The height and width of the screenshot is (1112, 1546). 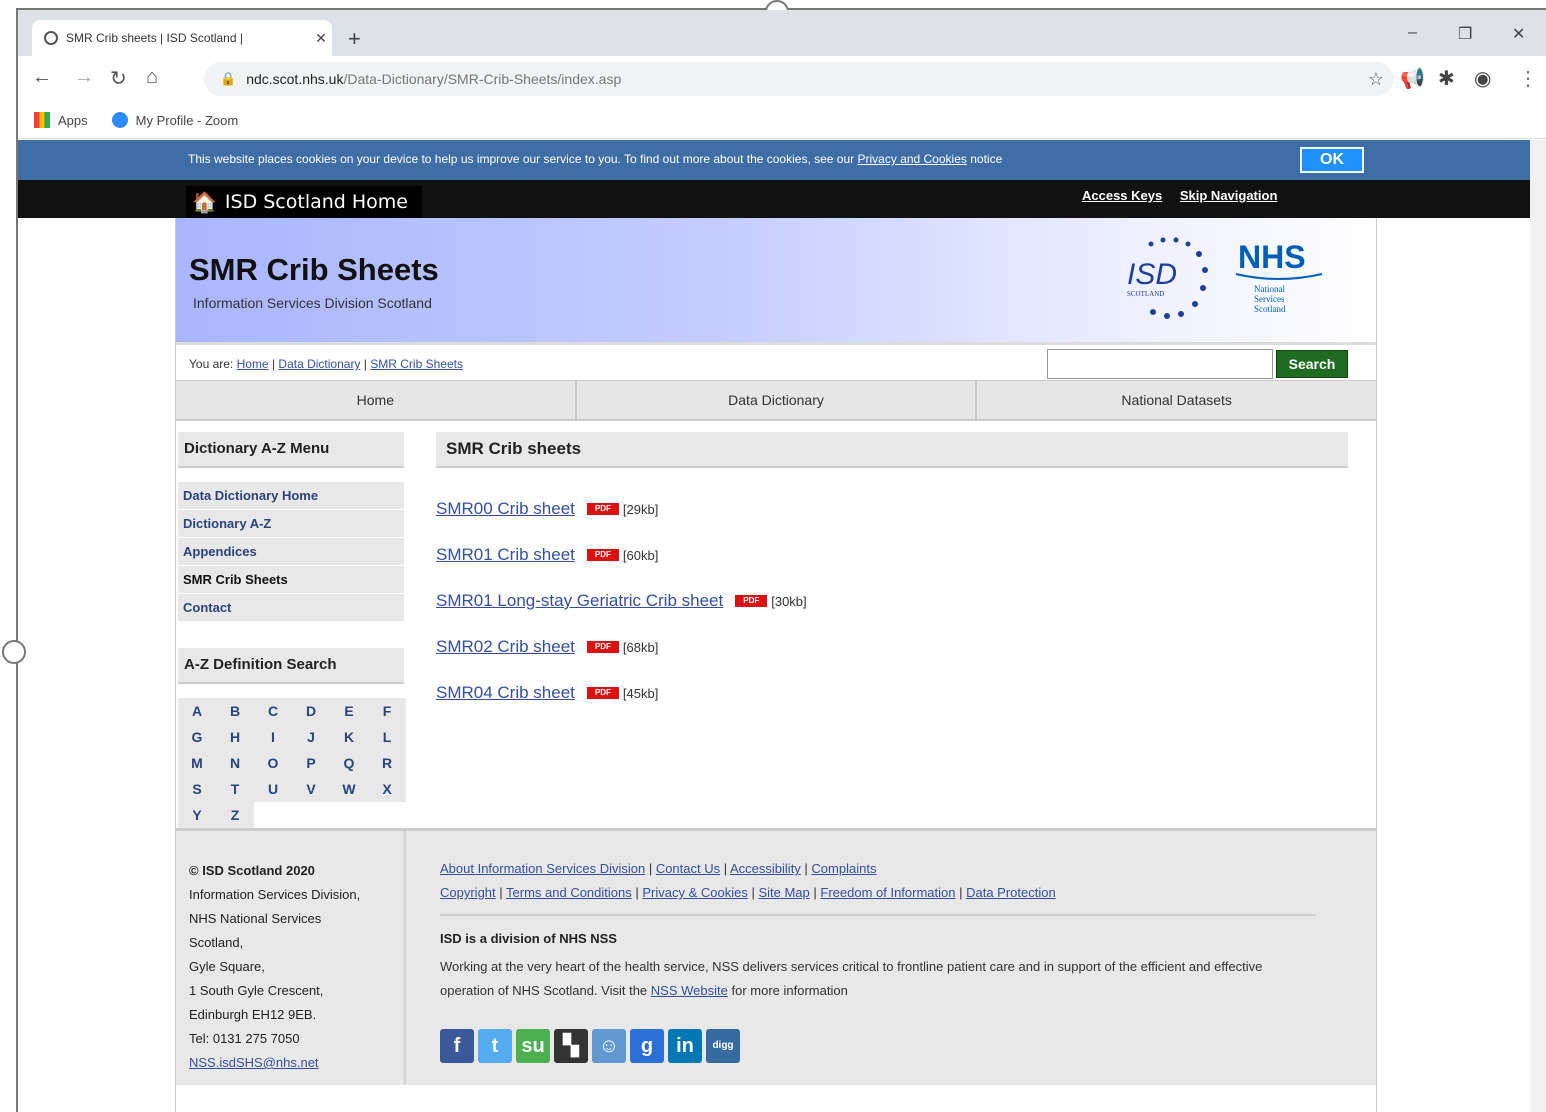 What do you see at coordinates (1160, 364) in the screenshot?
I see `search-input` at bounding box center [1160, 364].